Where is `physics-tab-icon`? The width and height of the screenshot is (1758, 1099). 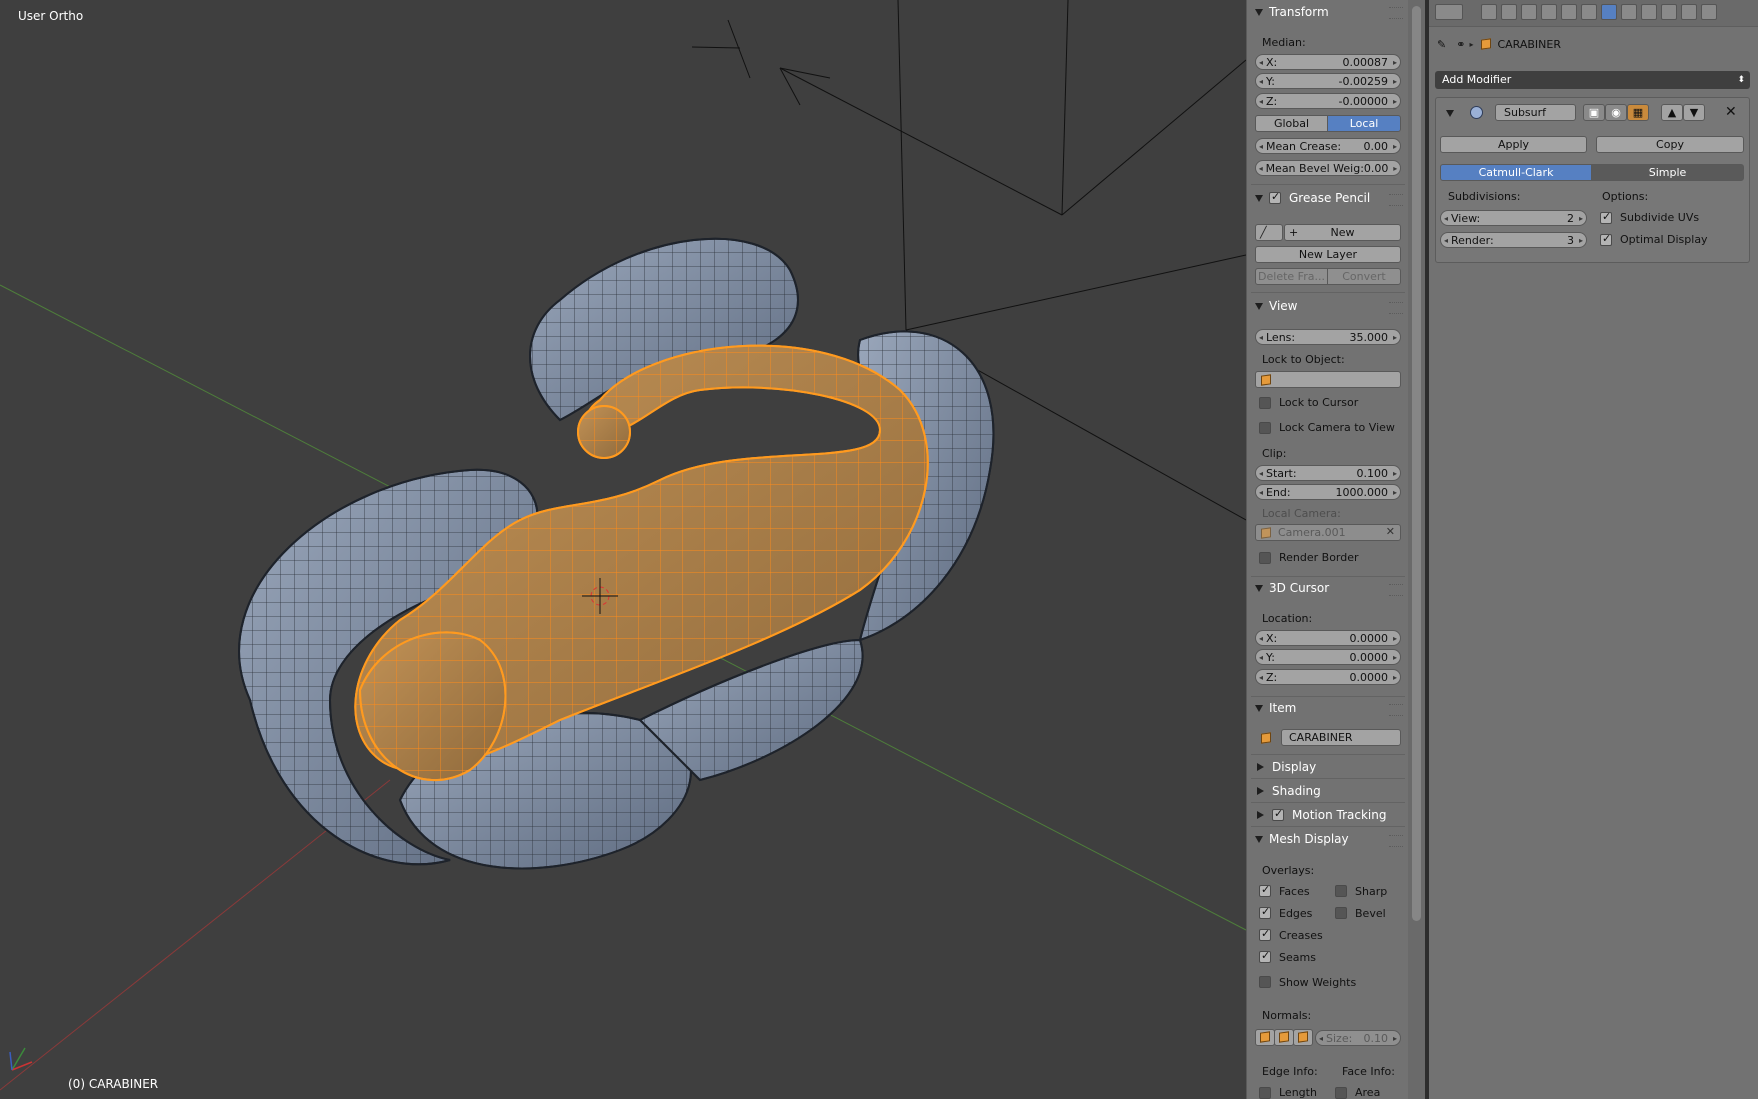 physics-tab-icon is located at coordinates (1709, 12).